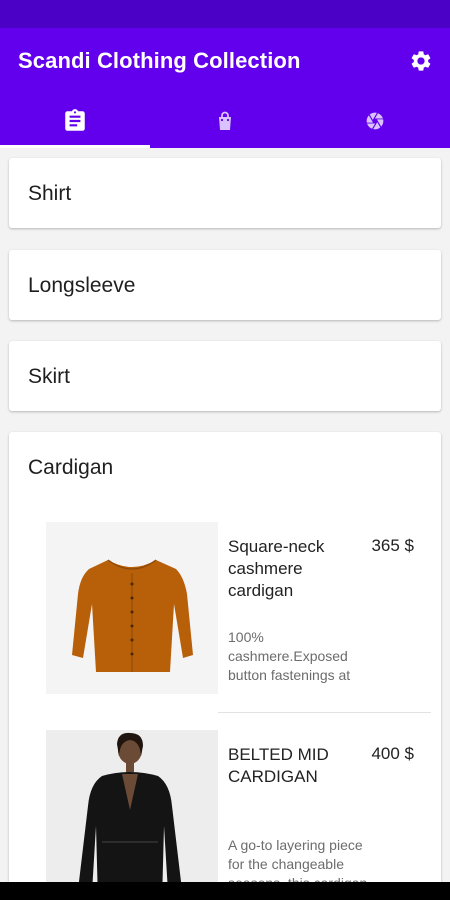 This screenshot has height=900, width=450. I want to click on product-price: 400 $, so click(392, 753).